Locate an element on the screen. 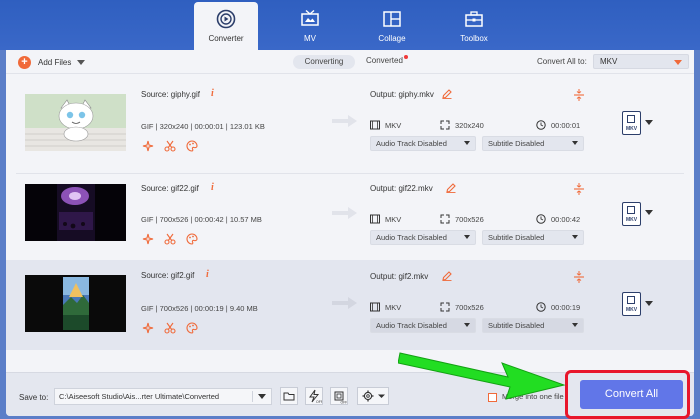 Image resolution: width=700 pixels, height=419 pixels. output-format: MKV is located at coordinates (393, 125).